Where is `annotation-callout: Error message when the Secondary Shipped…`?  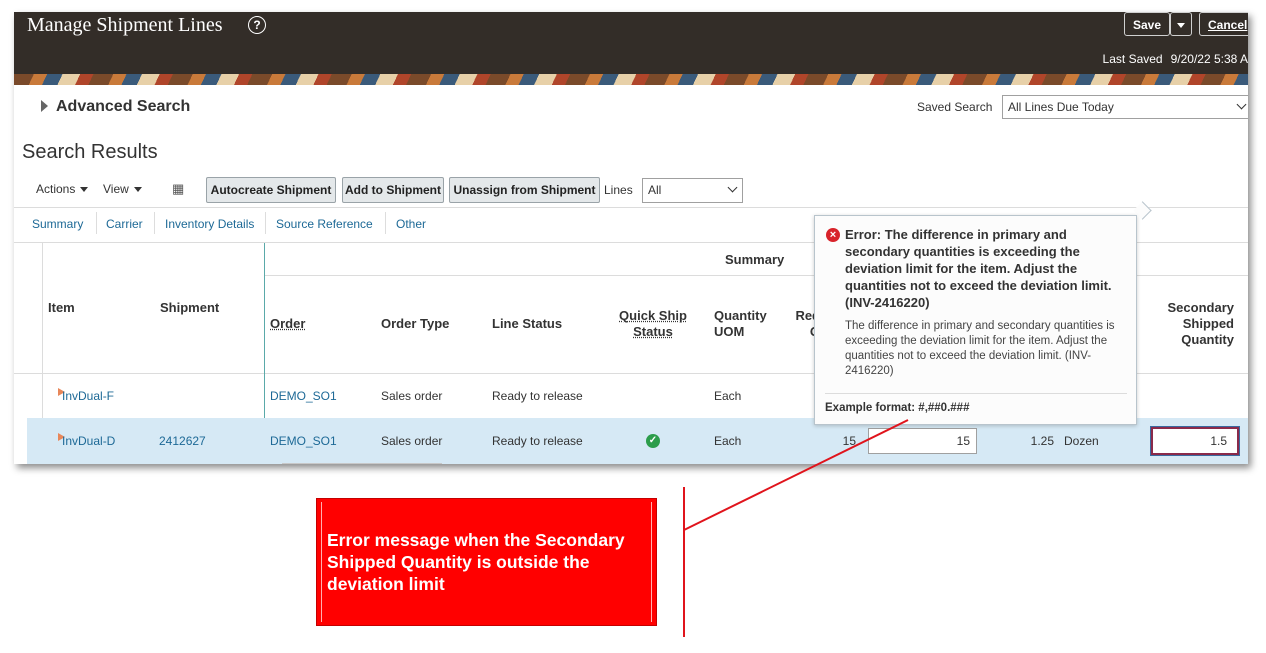
annotation-callout: Error message when the Secondary Shipped… is located at coordinates (486, 562).